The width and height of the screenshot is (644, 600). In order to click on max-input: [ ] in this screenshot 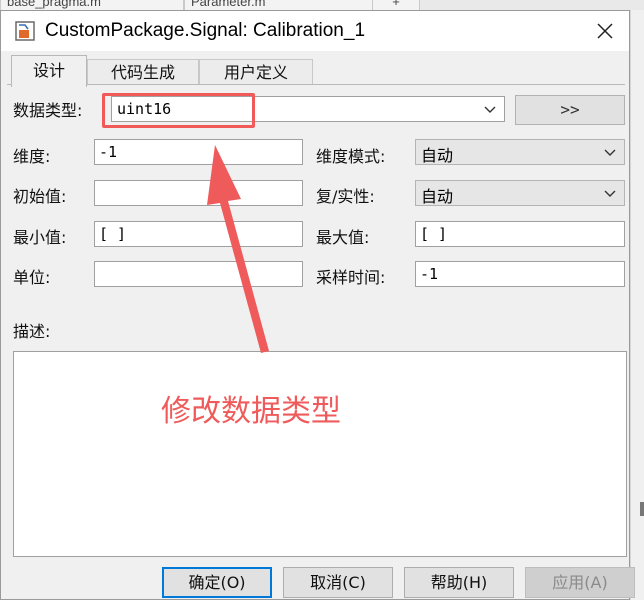, I will do `click(520, 234)`.